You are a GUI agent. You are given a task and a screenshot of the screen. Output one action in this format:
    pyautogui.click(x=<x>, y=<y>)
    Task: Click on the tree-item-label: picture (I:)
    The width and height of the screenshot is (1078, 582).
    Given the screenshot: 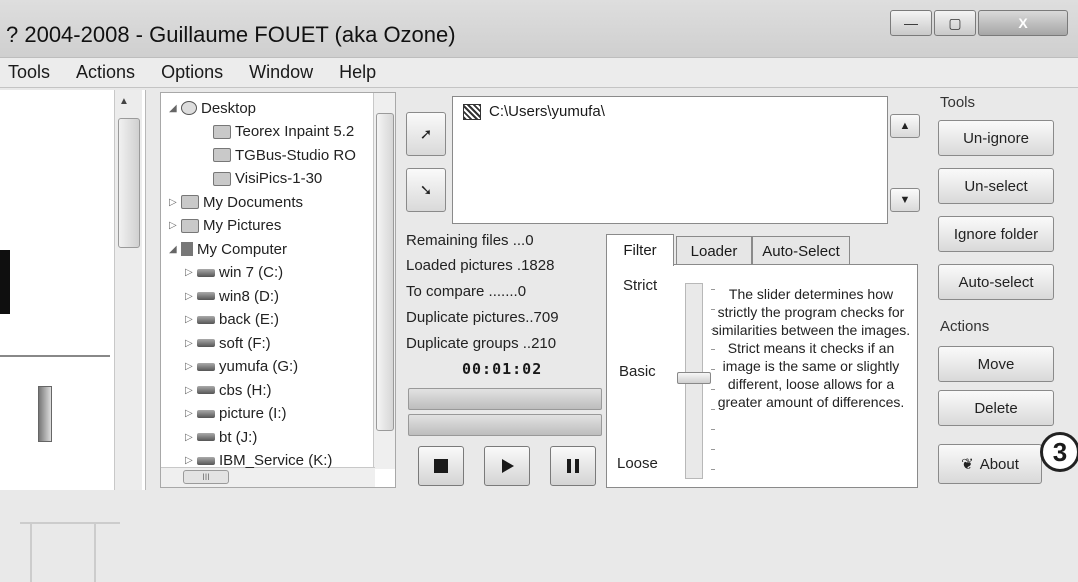 What is the action you would take?
    pyautogui.click(x=253, y=413)
    